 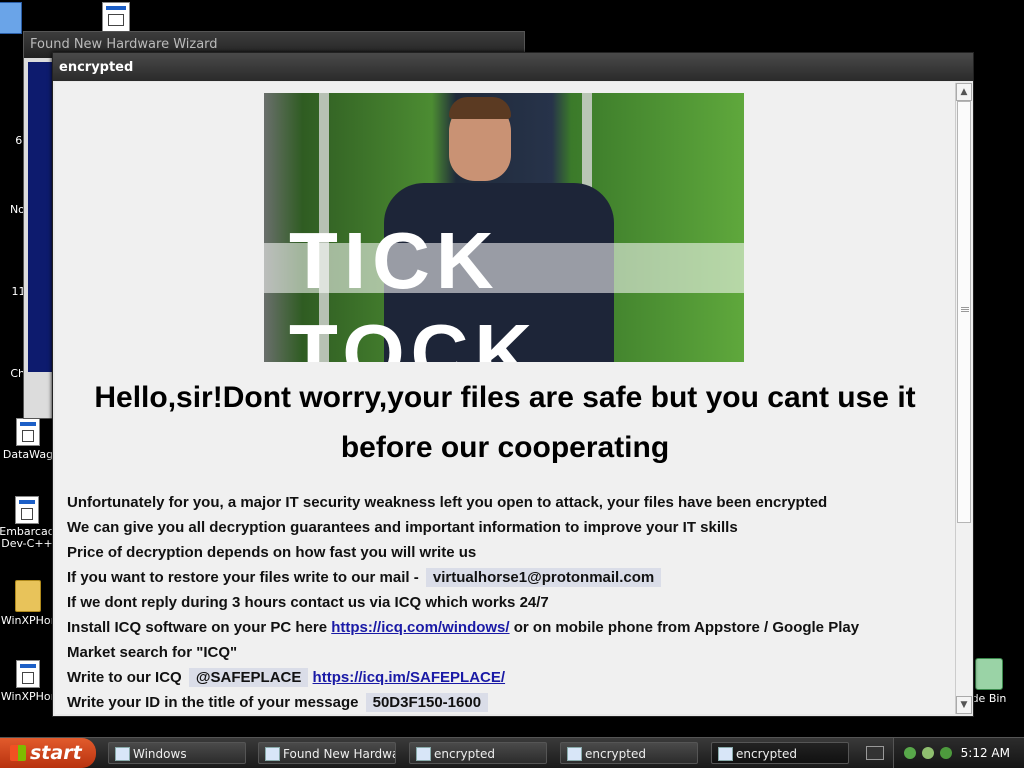 What do you see at coordinates (964, 312) in the screenshot?
I see `scroll-thumb` at bounding box center [964, 312].